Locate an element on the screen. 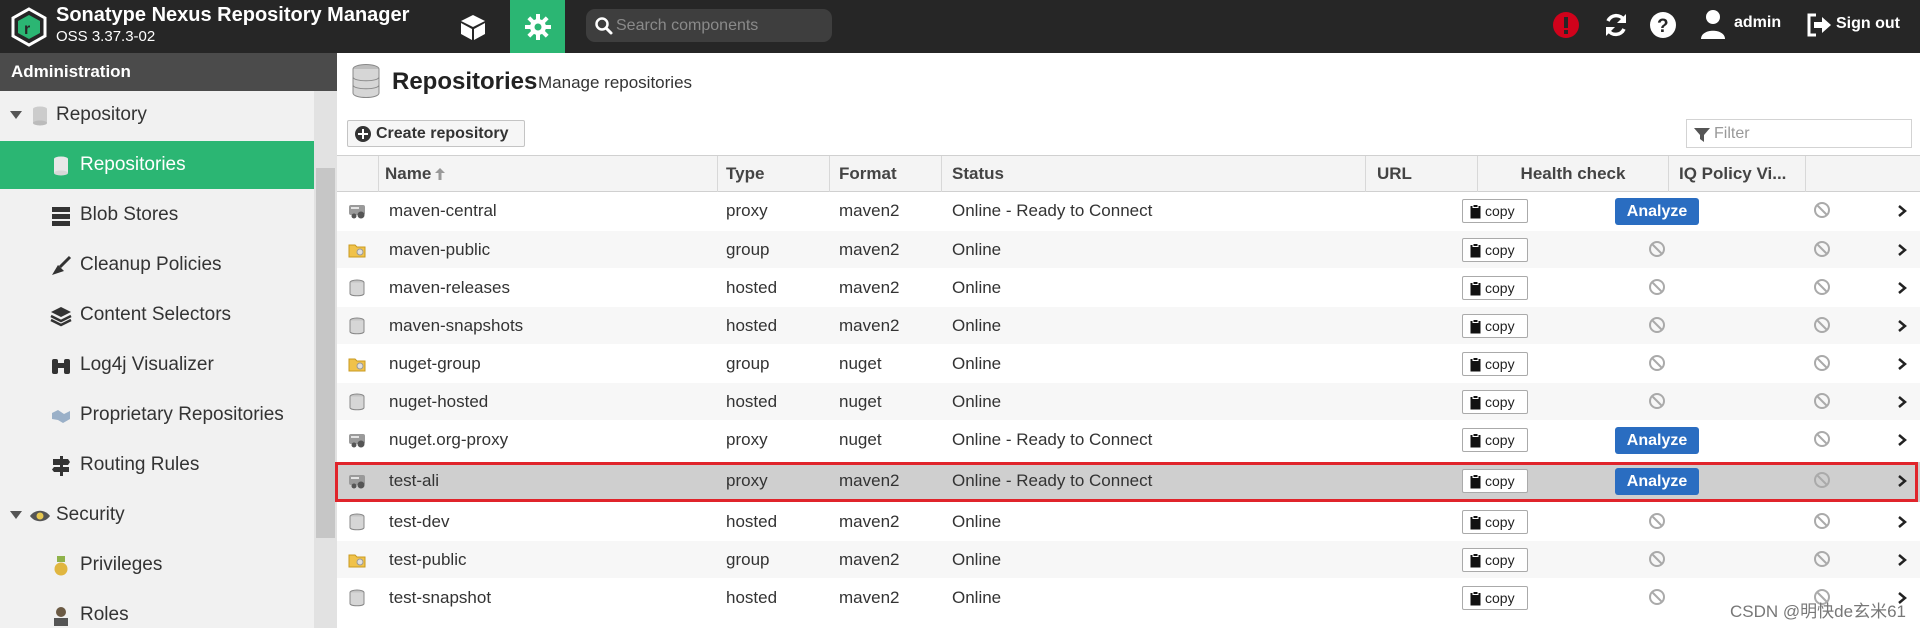  sidebar-scrollbar-thumb is located at coordinates (325, 353).